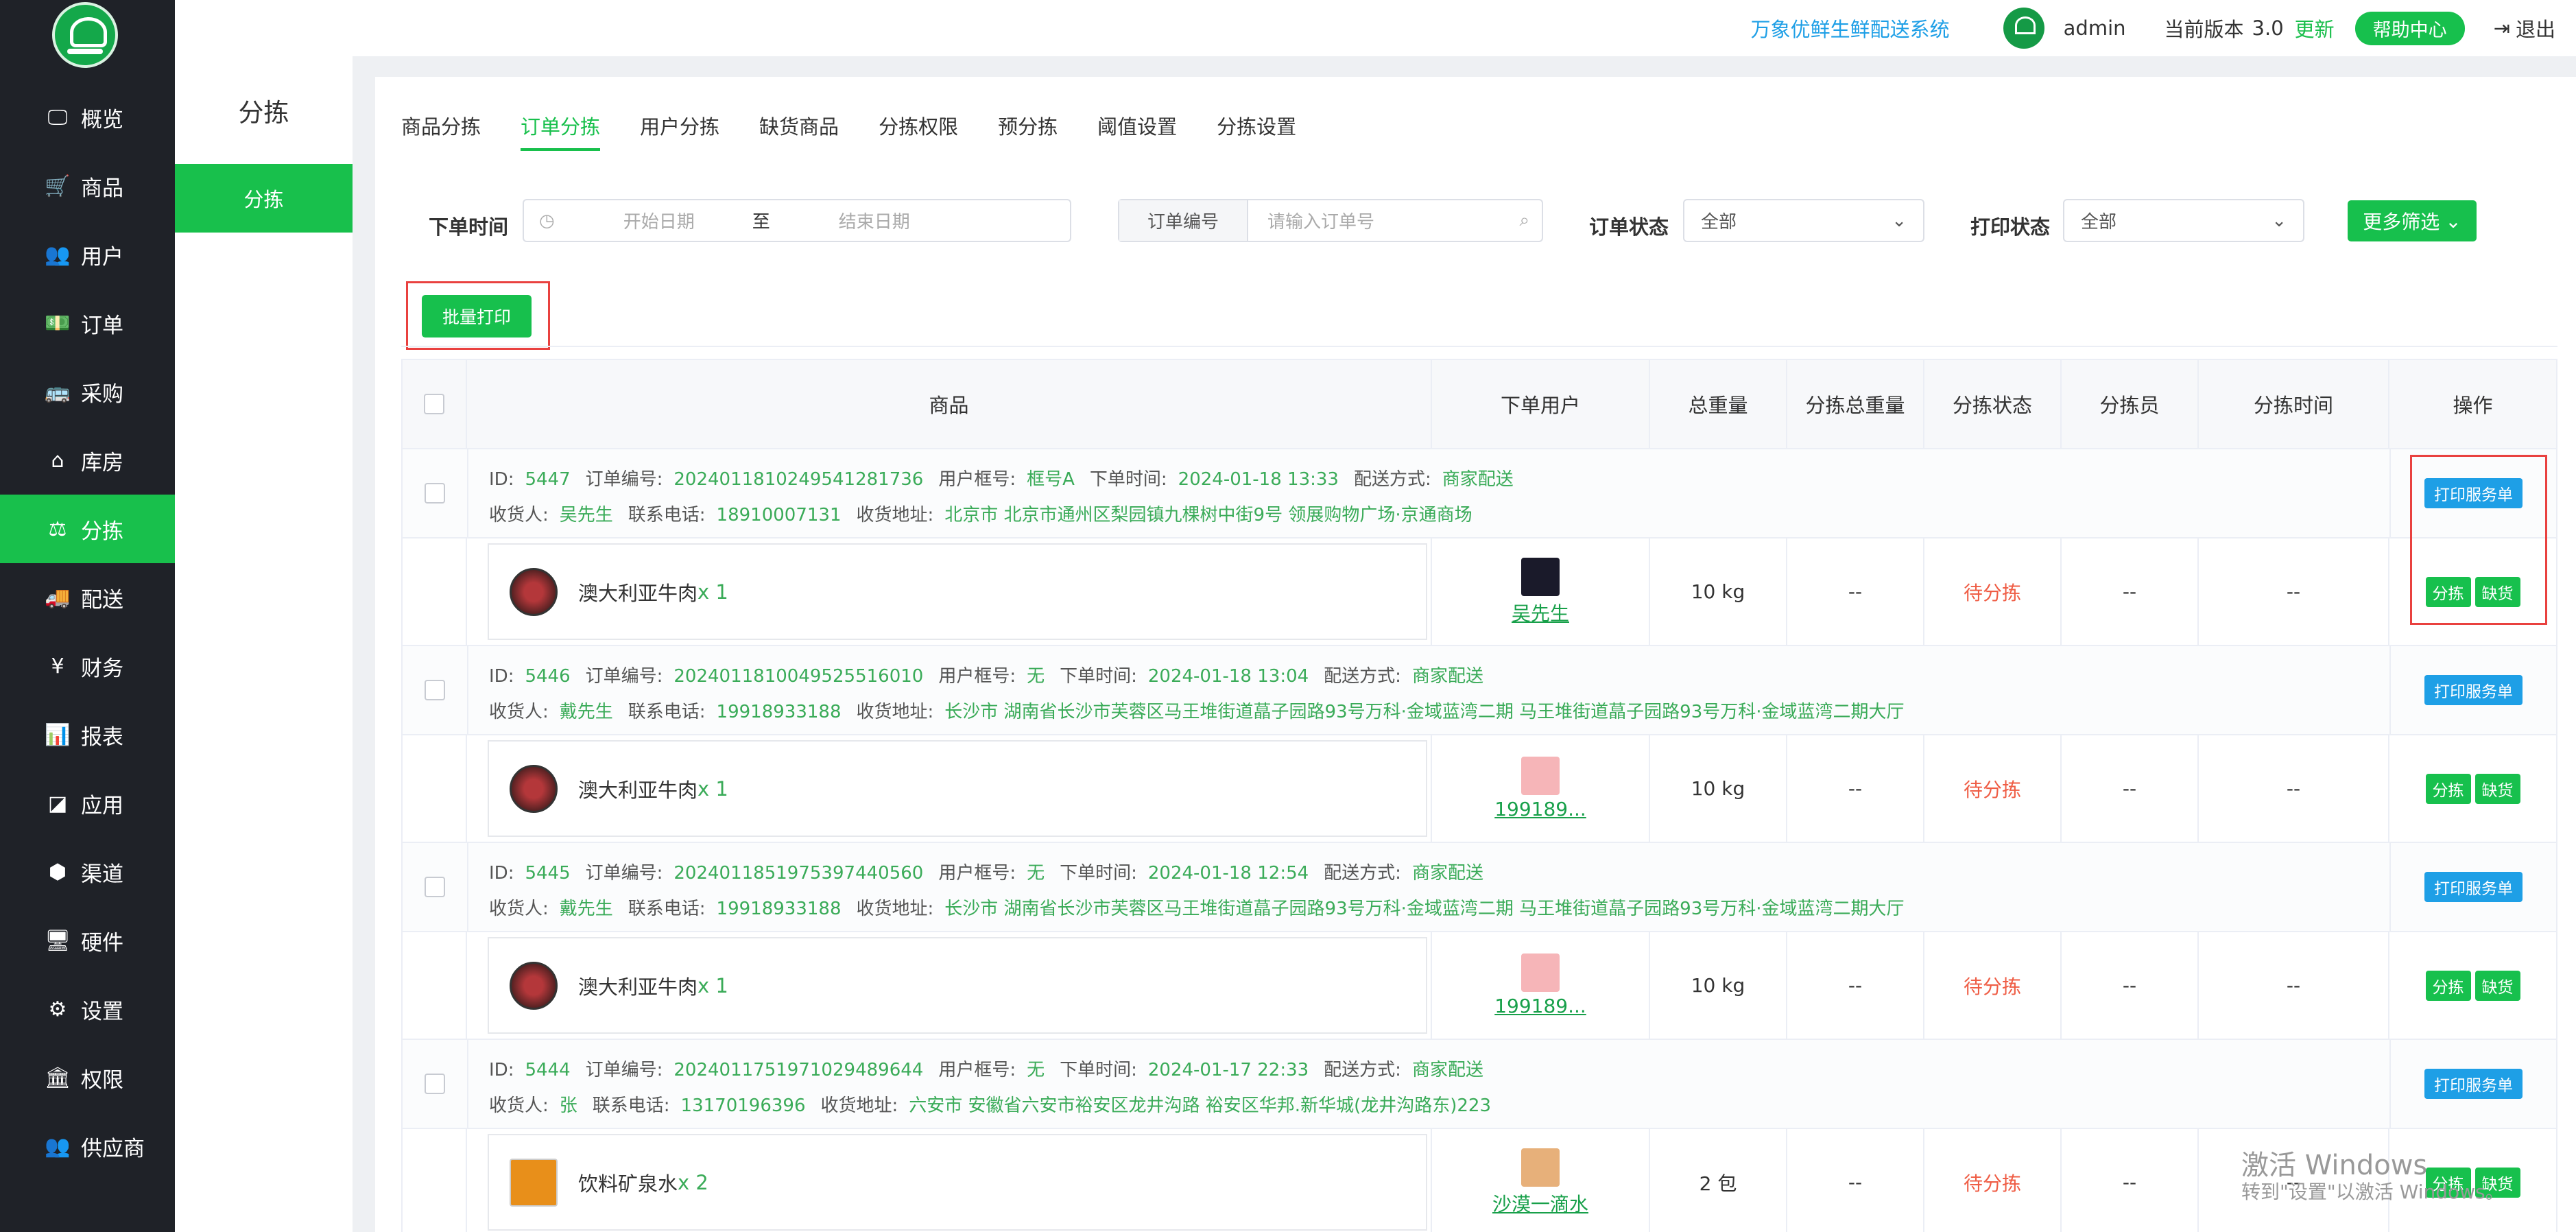 The height and width of the screenshot is (1232, 2576). I want to click on batch-print-button: 批量打印, so click(477, 316).